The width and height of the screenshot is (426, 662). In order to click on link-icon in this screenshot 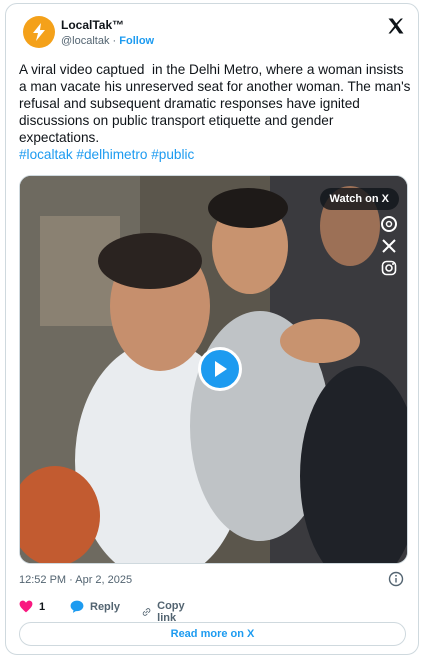, I will do `click(146, 612)`.